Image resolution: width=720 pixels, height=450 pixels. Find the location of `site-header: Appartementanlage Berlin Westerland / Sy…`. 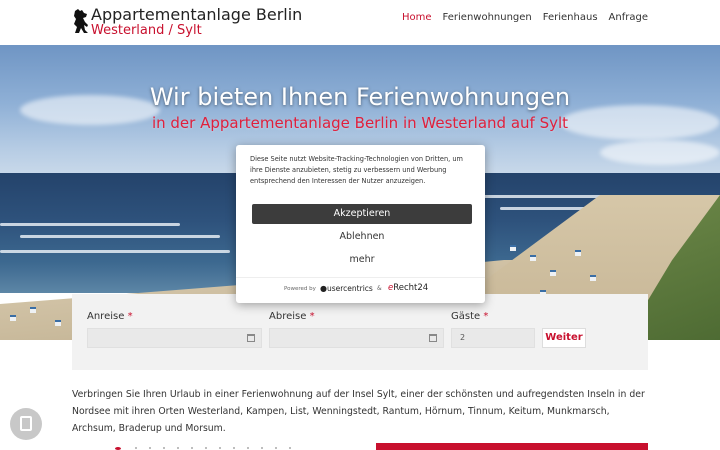

site-header: Appartementanlage Berlin Westerland / Sy… is located at coordinates (360, 22).